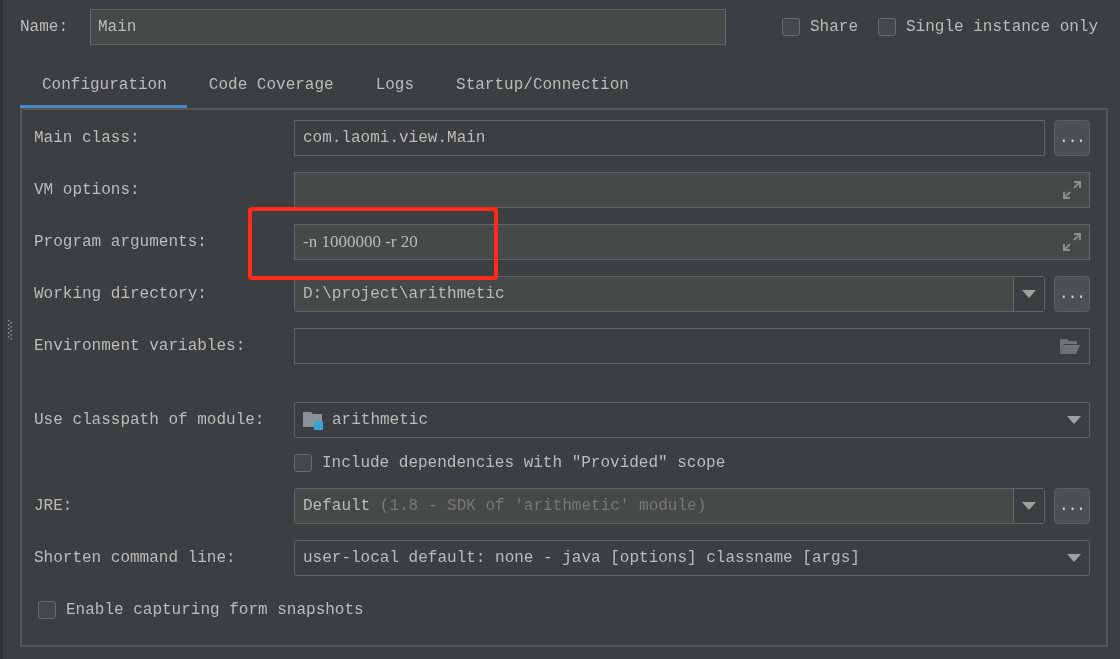 The image size is (1120, 659). Describe the element at coordinates (1002, 27) in the screenshot. I see `checkbox-label: Single instance only` at that location.